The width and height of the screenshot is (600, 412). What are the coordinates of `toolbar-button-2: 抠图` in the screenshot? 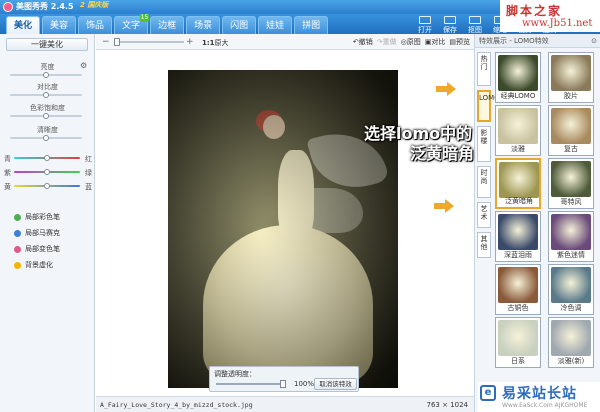 It's located at (475, 25).